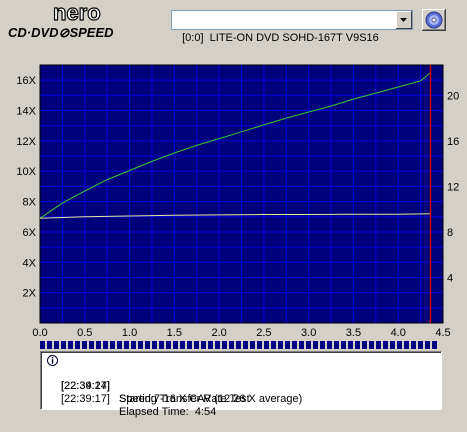  Describe the element at coordinates (292, 27) in the screenshot. I see `drive-select: [0:0] LITE-ON DVD SOHD-167T V9S16` at that location.